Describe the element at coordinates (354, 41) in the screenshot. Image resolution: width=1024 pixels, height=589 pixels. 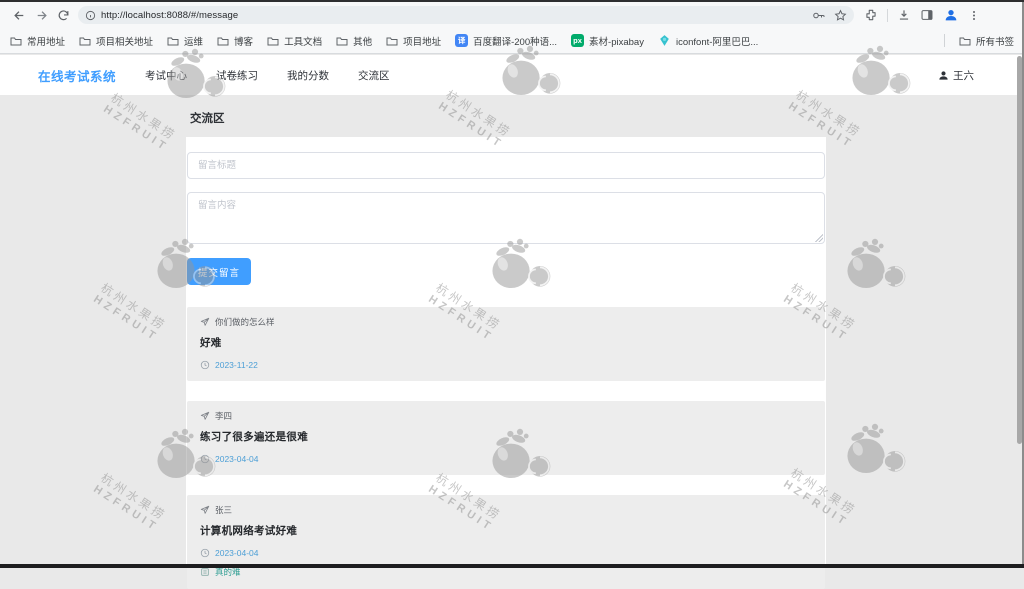
I see `bookmark-folder: 其他` at that location.